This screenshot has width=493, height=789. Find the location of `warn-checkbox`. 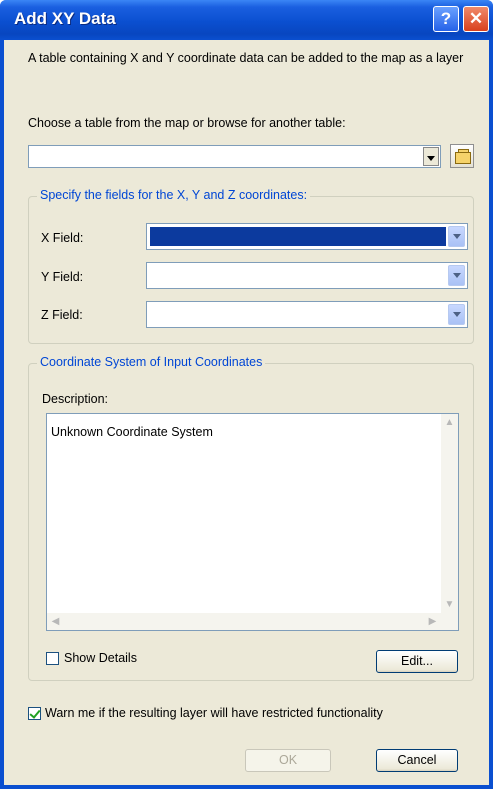

warn-checkbox is located at coordinates (34, 713).